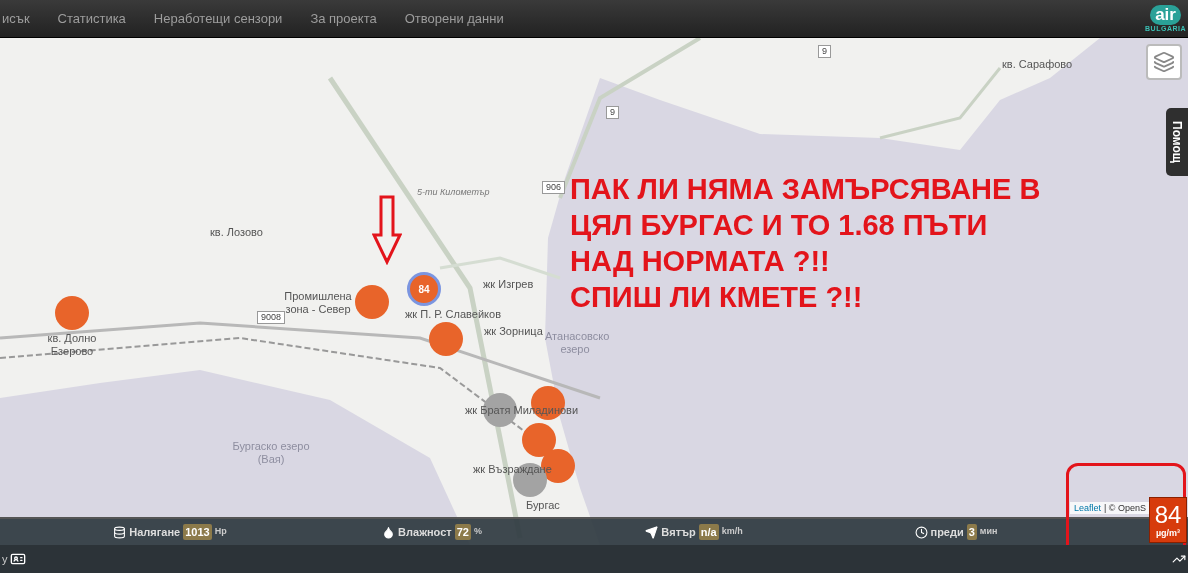  I want to click on stat-unit: мин, so click(988, 532).